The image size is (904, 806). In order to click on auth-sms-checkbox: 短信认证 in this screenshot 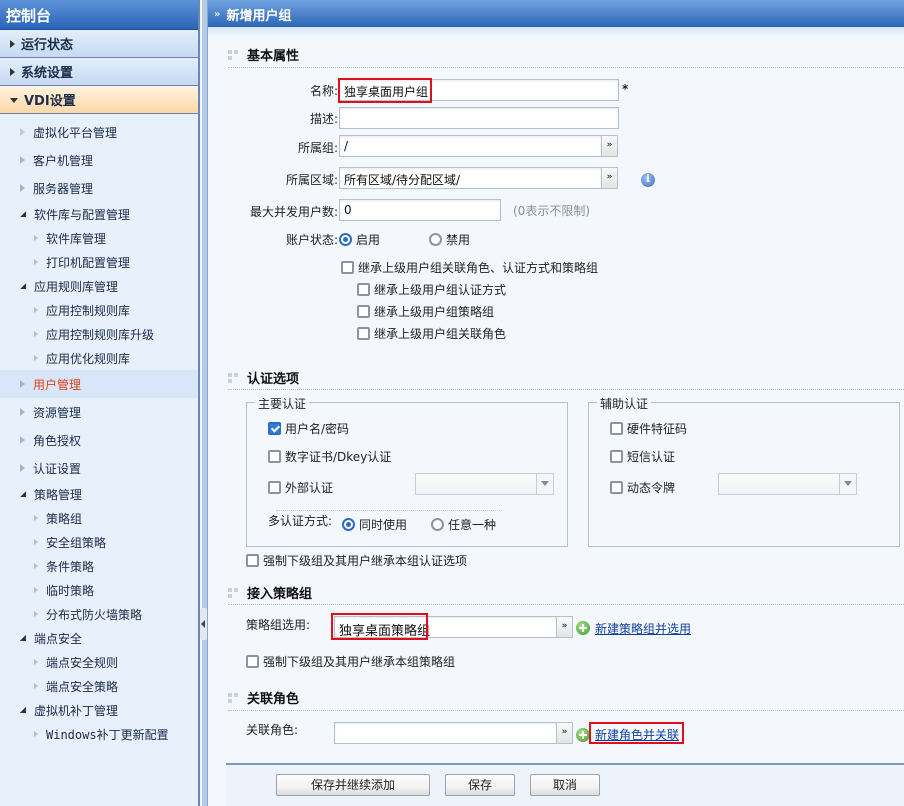, I will do `click(642, 456)`.